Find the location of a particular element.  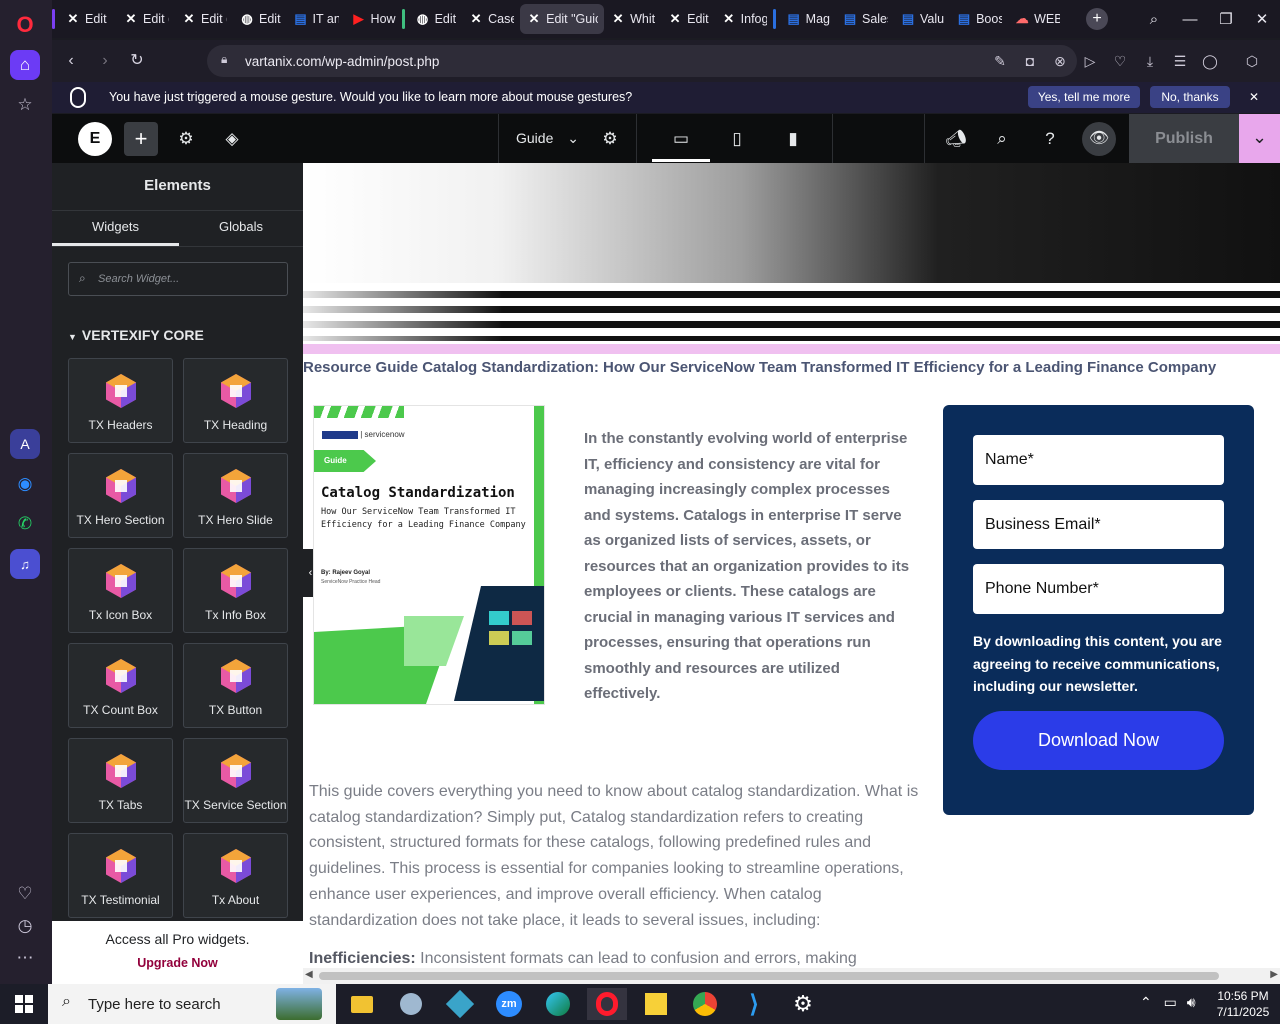

browser-tab: ▤ Mag is located at coordinates (808, 19).